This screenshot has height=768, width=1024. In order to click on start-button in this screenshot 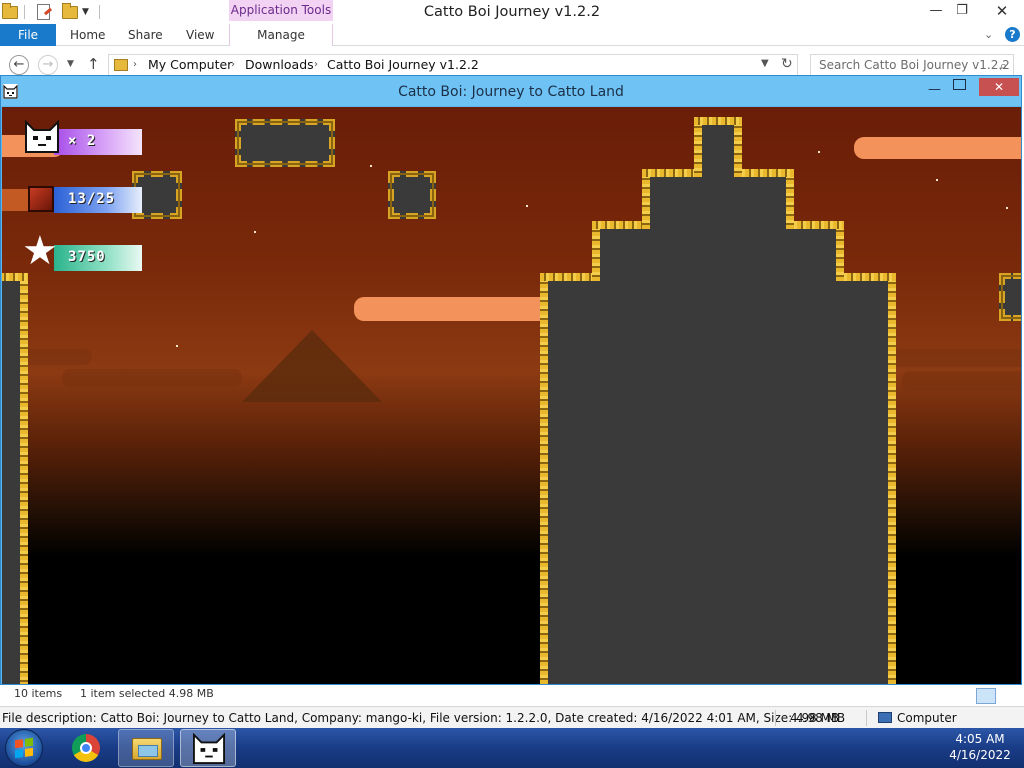, I will do `click(24, 748)`.